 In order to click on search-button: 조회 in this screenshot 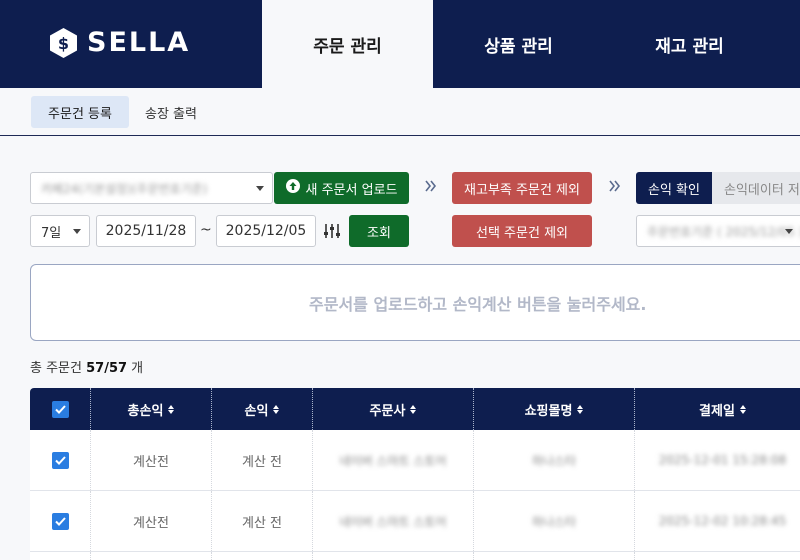, I will do `click(379, 231)`.